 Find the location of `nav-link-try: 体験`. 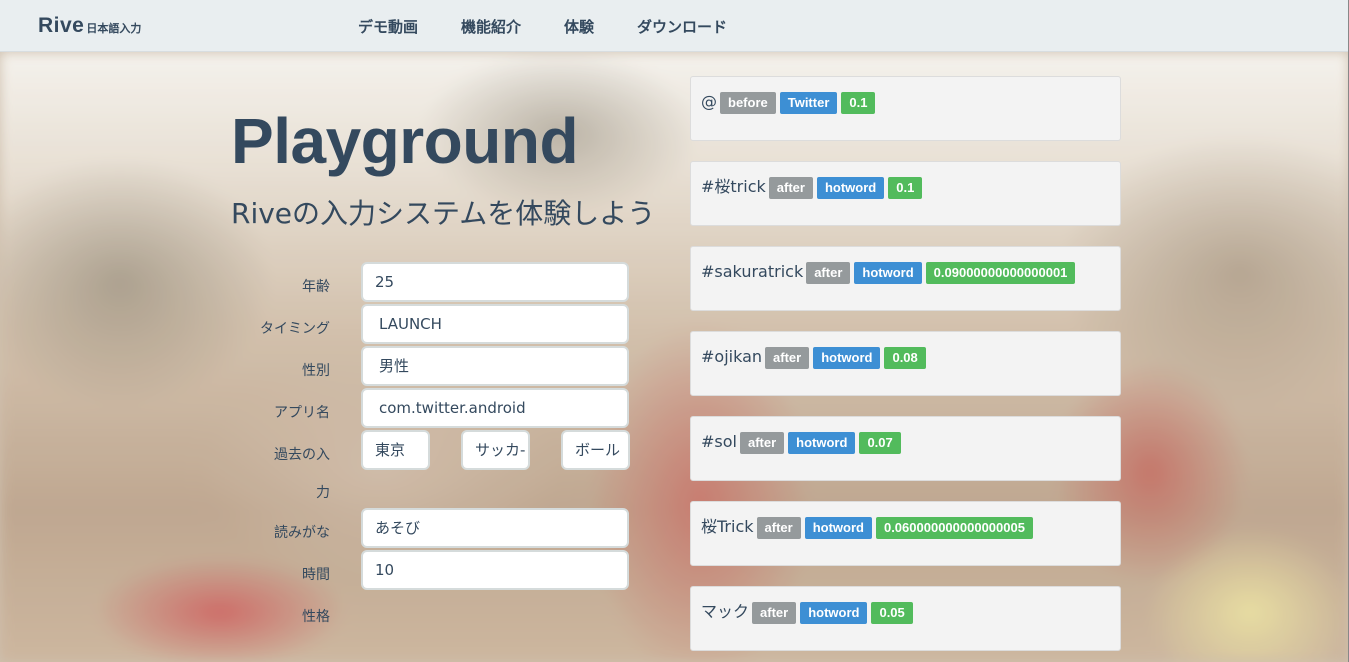

nav-link-try: 体験 is located at coordinates (579, 26).